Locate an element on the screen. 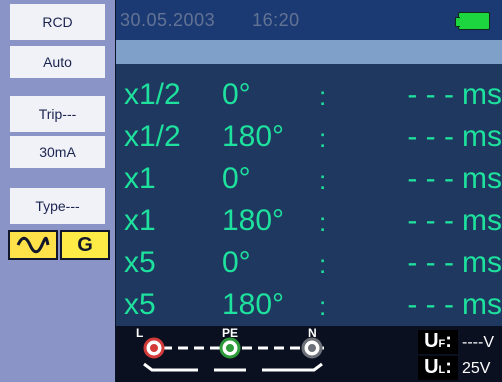 The image size is (502, 382). ul-label: UL: is located at coordinates (438, 368).